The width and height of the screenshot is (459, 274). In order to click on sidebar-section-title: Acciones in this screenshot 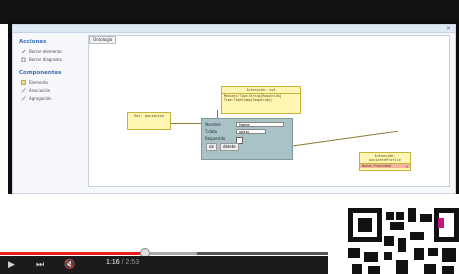, I will do `click(33, 42)`.